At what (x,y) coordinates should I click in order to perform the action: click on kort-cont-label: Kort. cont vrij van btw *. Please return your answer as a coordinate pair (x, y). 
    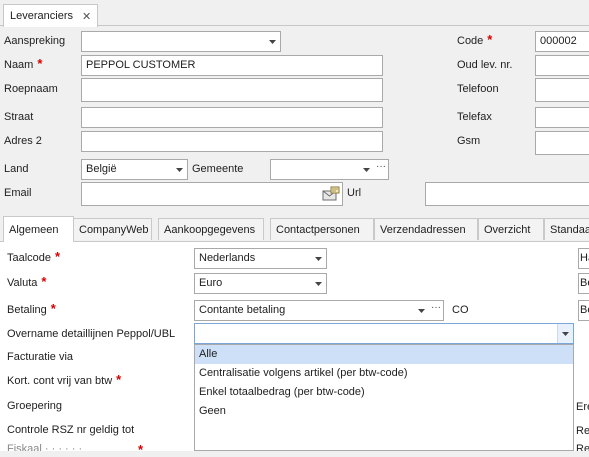
    Looking at the image, I should click on (64, 379).